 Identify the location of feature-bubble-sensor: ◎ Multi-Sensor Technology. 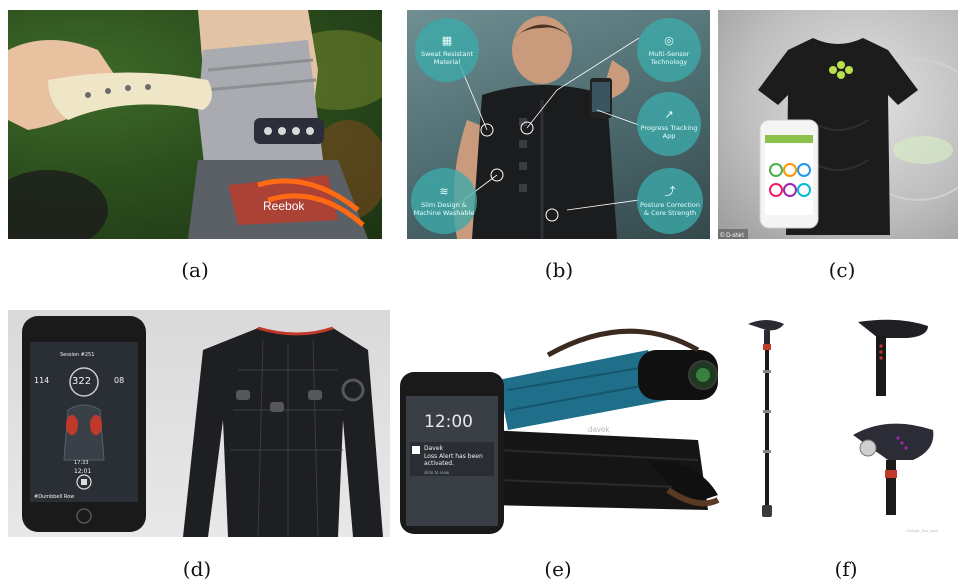
(669, 50).